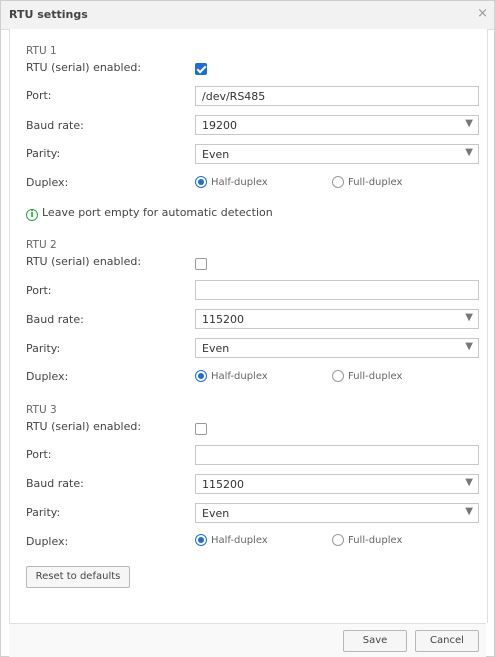 This screenshot has width=495, height=657. What do you see at coordinates (78, 577) in the screenshot?
I see `reset-to-defaults-button: Reset to defaults` at bounding box center [78, 577].